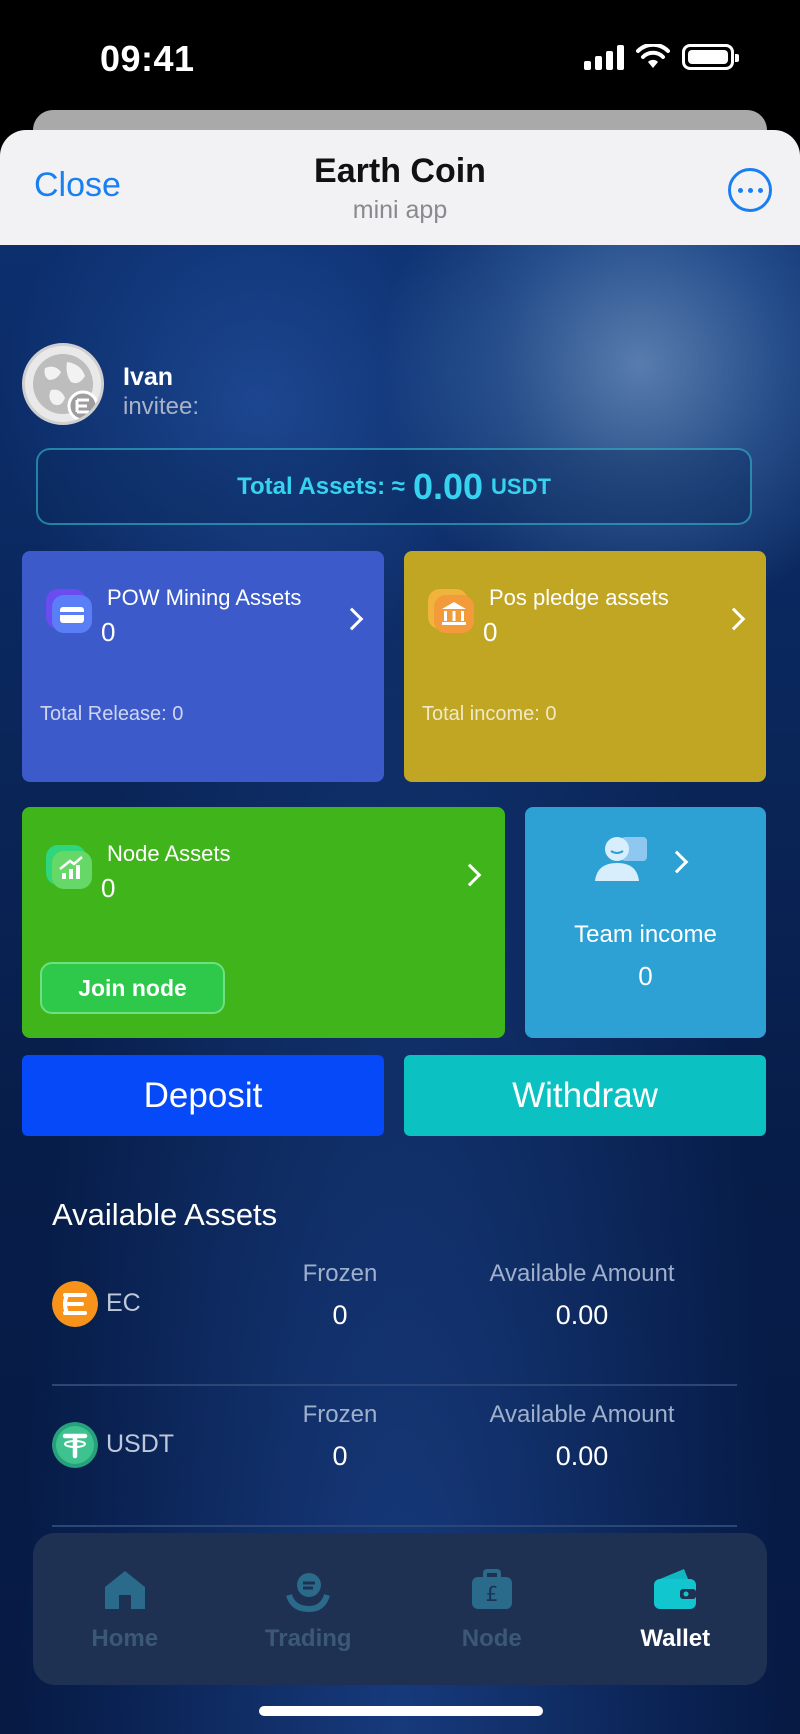 Image resolution: width=800 pixels, height=1734 pixels. I want to click on usdt-coin-icon, so click(75, 1445).